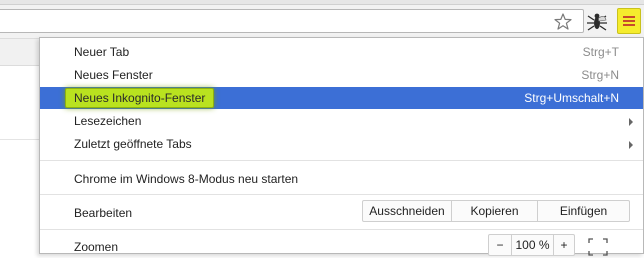 This screenshot has height=258, width=644. Describe the element at coordinates (407, 211) in the screenshot. I see `cut-button: Ausschneiden` at that location.